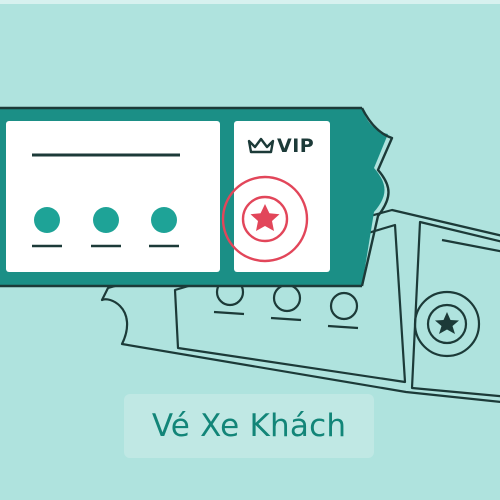  I want to click on caption-text: Vé Xe Khách, so click(249, 426).